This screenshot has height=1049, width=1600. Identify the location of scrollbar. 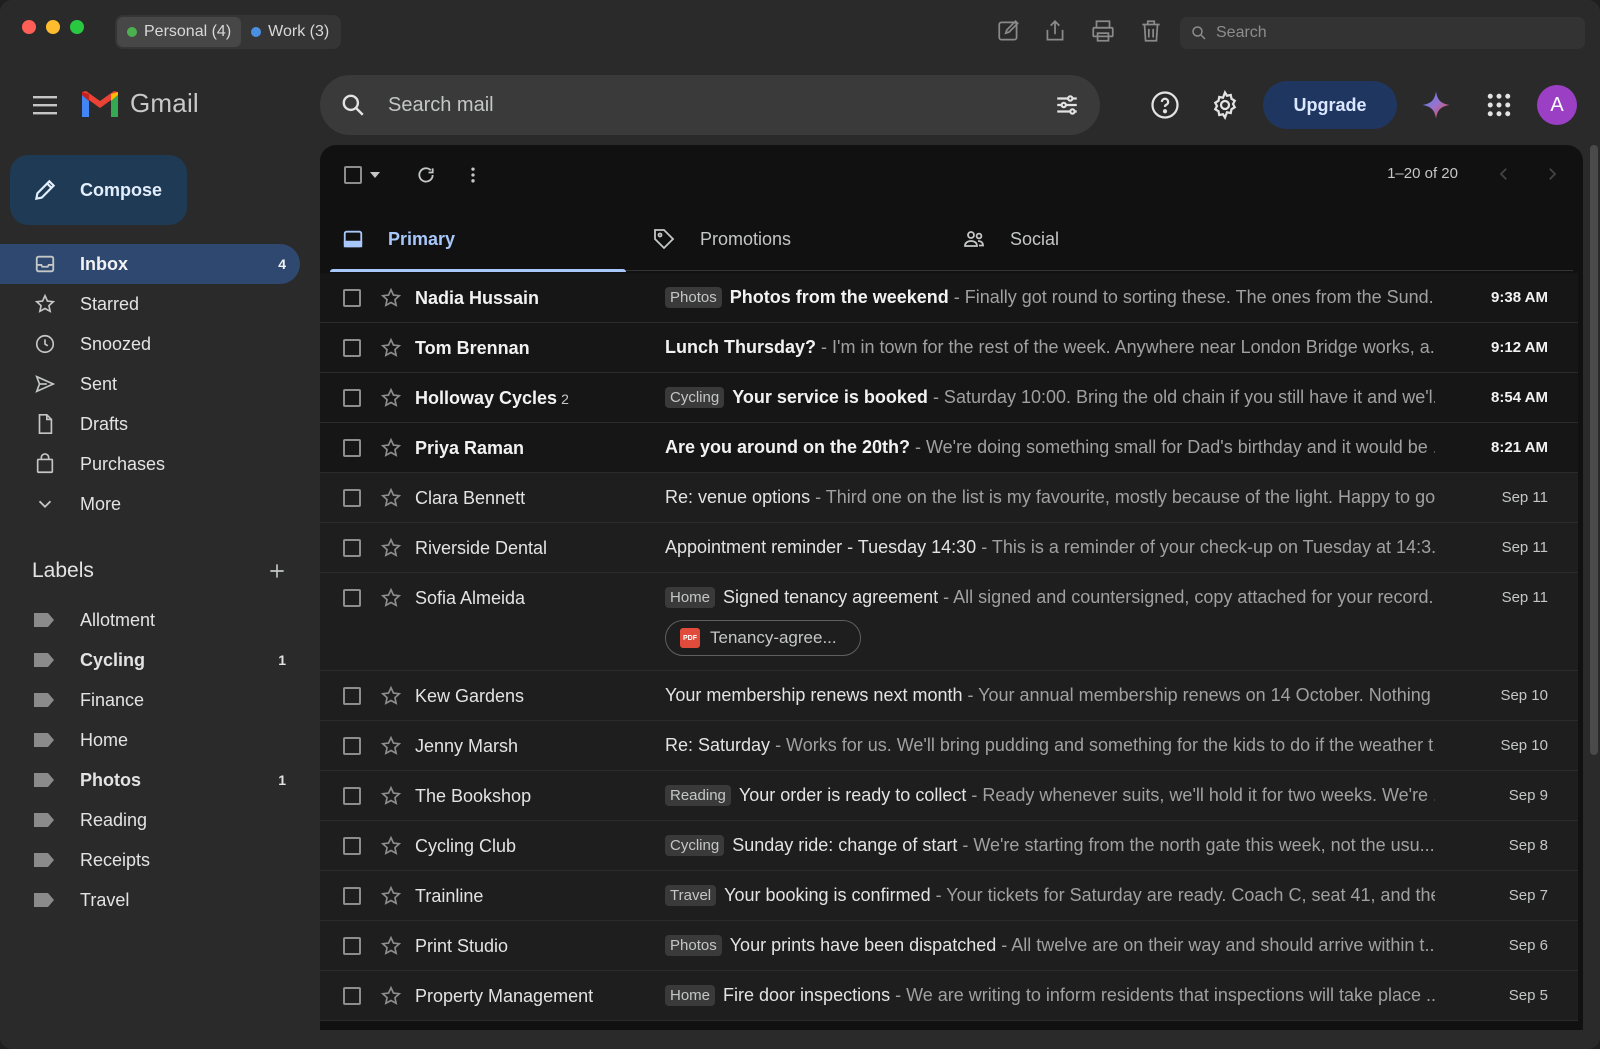
(1594, 455).